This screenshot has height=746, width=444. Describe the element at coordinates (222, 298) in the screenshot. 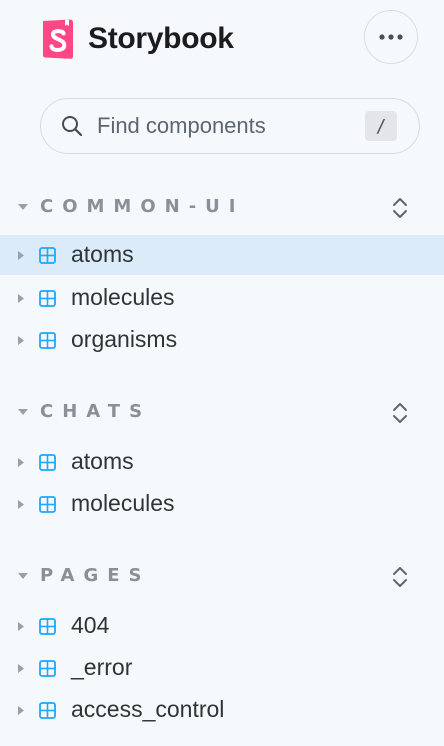

I see `tree-item-common-ui-molecules: molecules` at that location.